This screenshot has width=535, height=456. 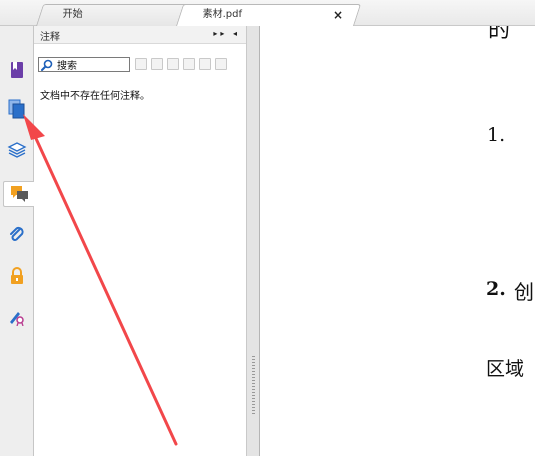 What do you see at coordinates (84, 64) in the screenshot?
I see `search-button: 搜索` at bounding box center [84, 64].